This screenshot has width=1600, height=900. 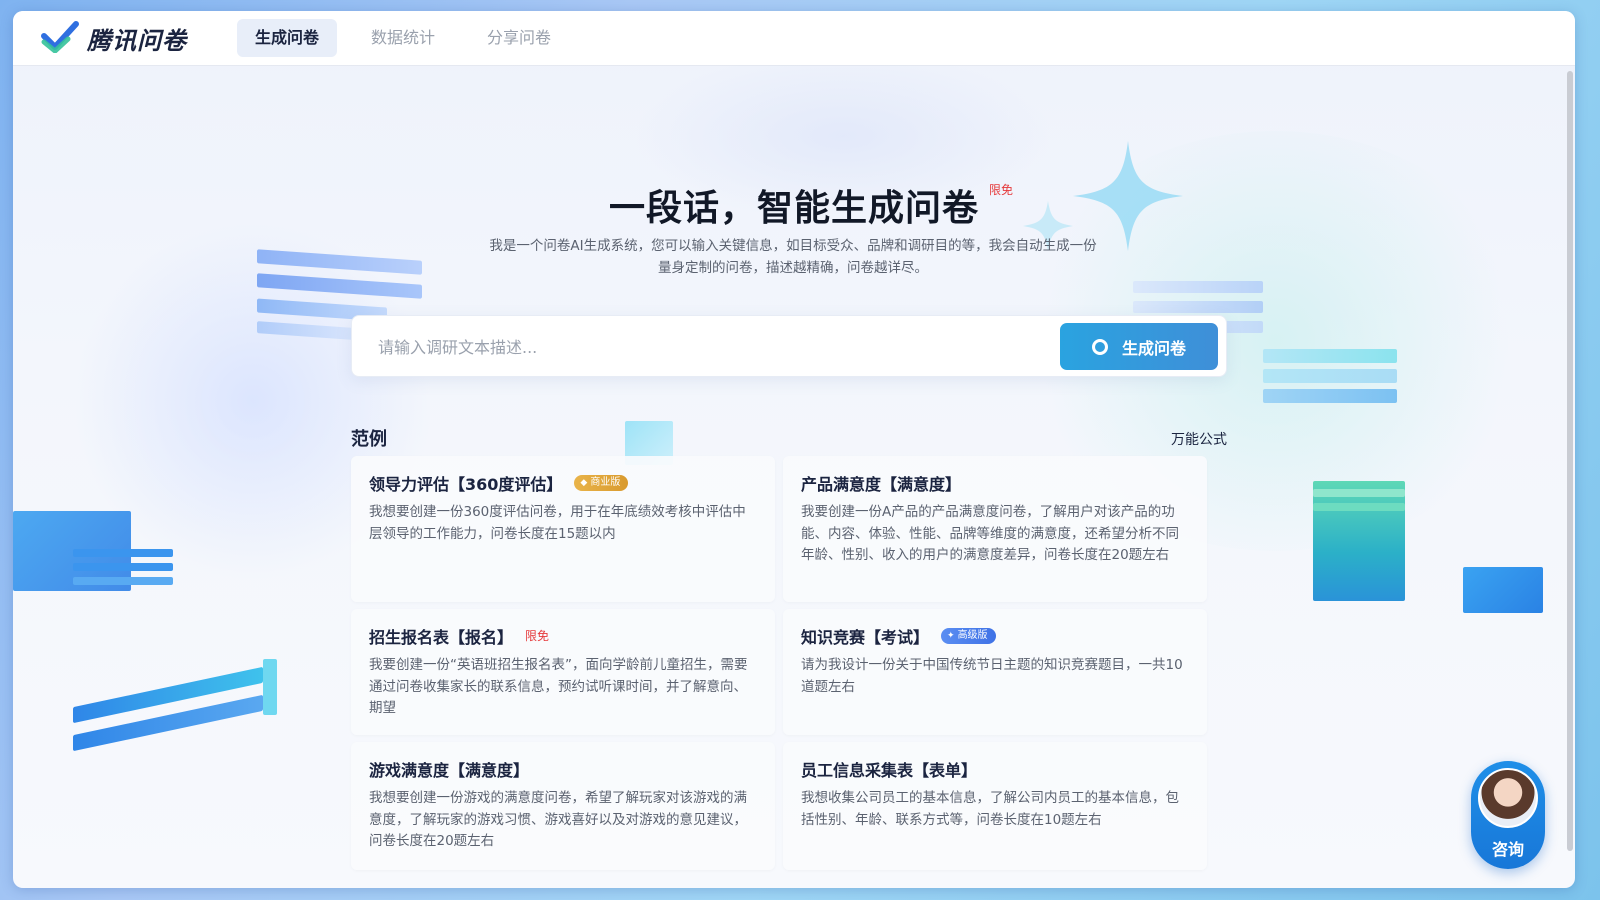 What do you see at coordinates (865, 637) in the screenshot?
I see `example-card-title: 知识竞赛【考试】` at bounding box center [865, 637].